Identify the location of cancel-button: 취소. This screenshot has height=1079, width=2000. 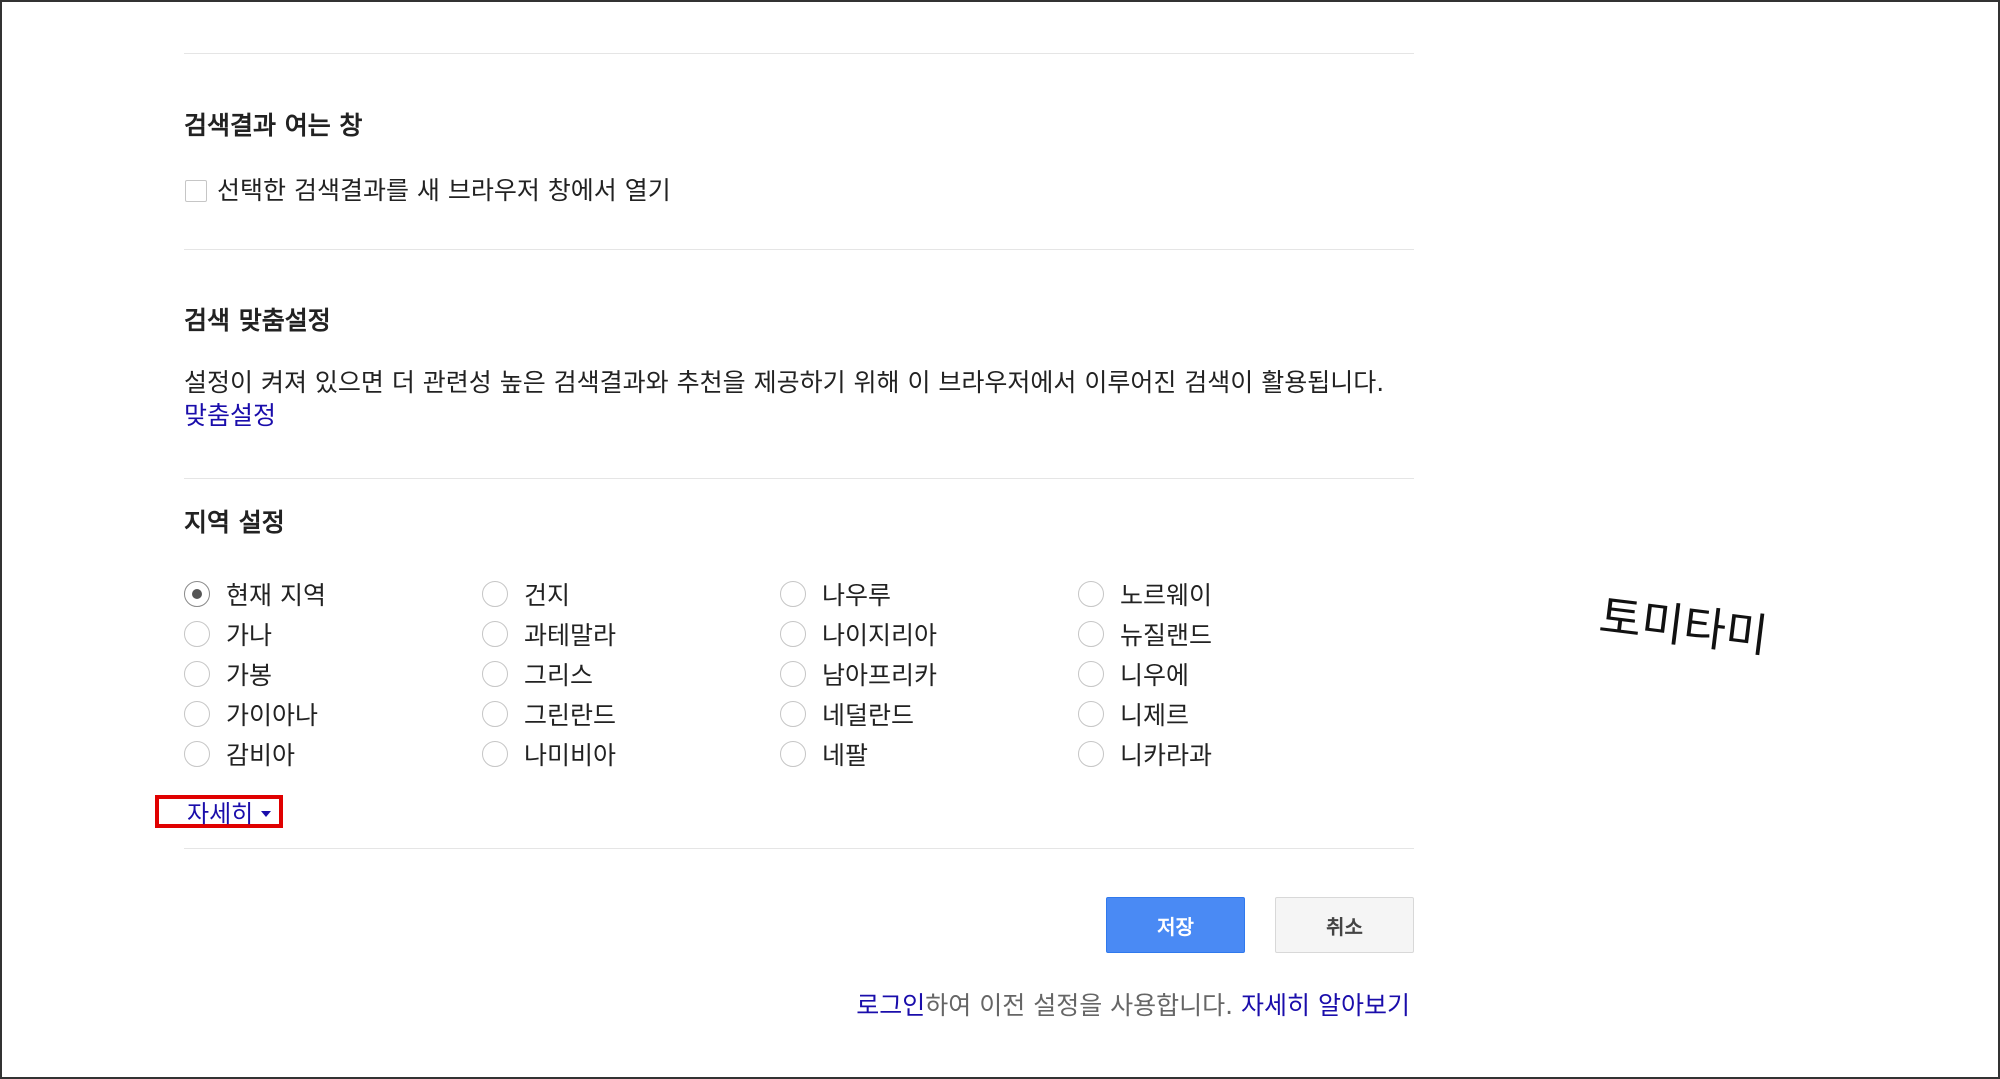
(1344, 925).